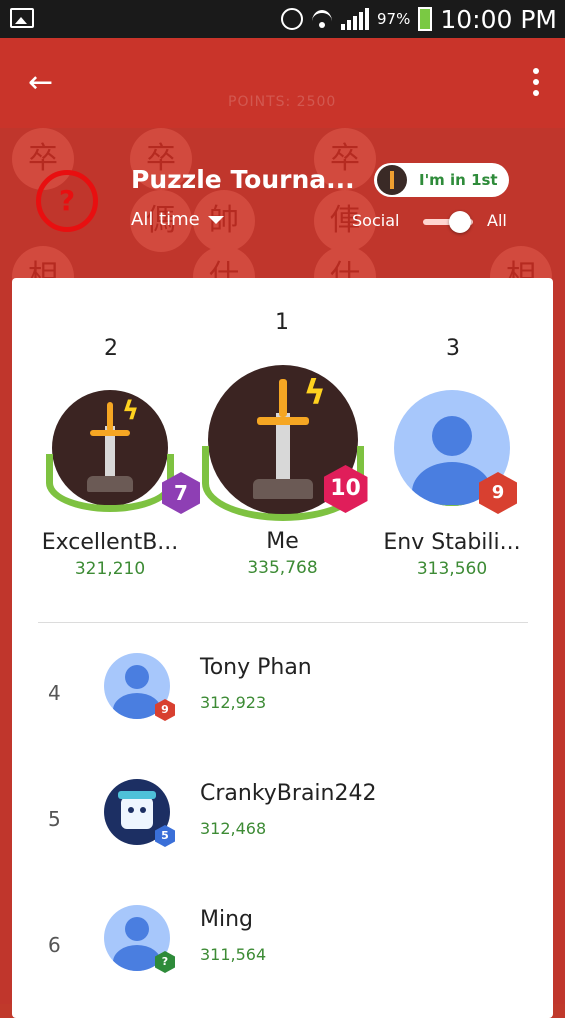 The width and height of the screenshot is (565, 1018). What do you see at coordinates (292, 19) in the screenshot?
I see `alarm-icon` at bounding box center [292, 19].